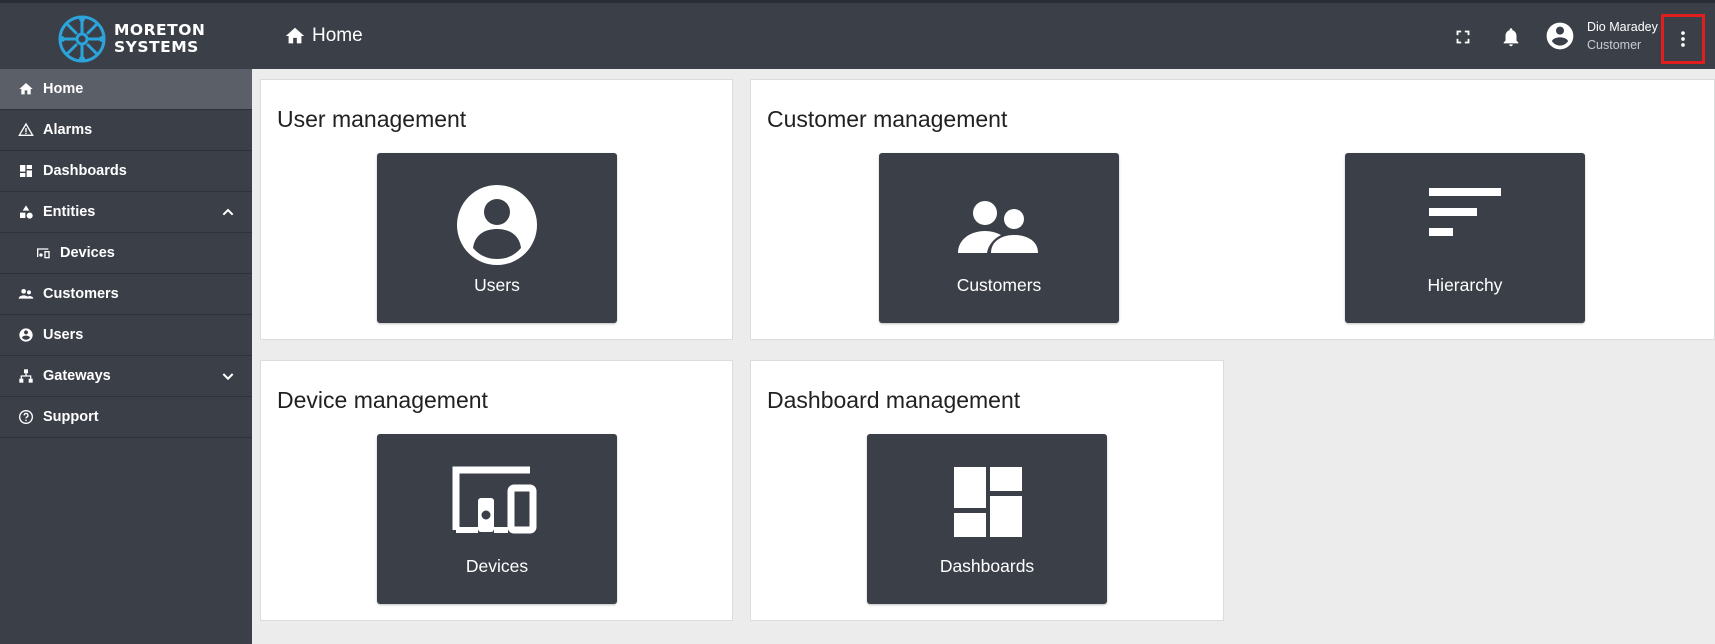 Image resolution: width=1715 pixels, height=644 pixels. I want to click on dashboards-tile: Dashboards, so click(987, 519).